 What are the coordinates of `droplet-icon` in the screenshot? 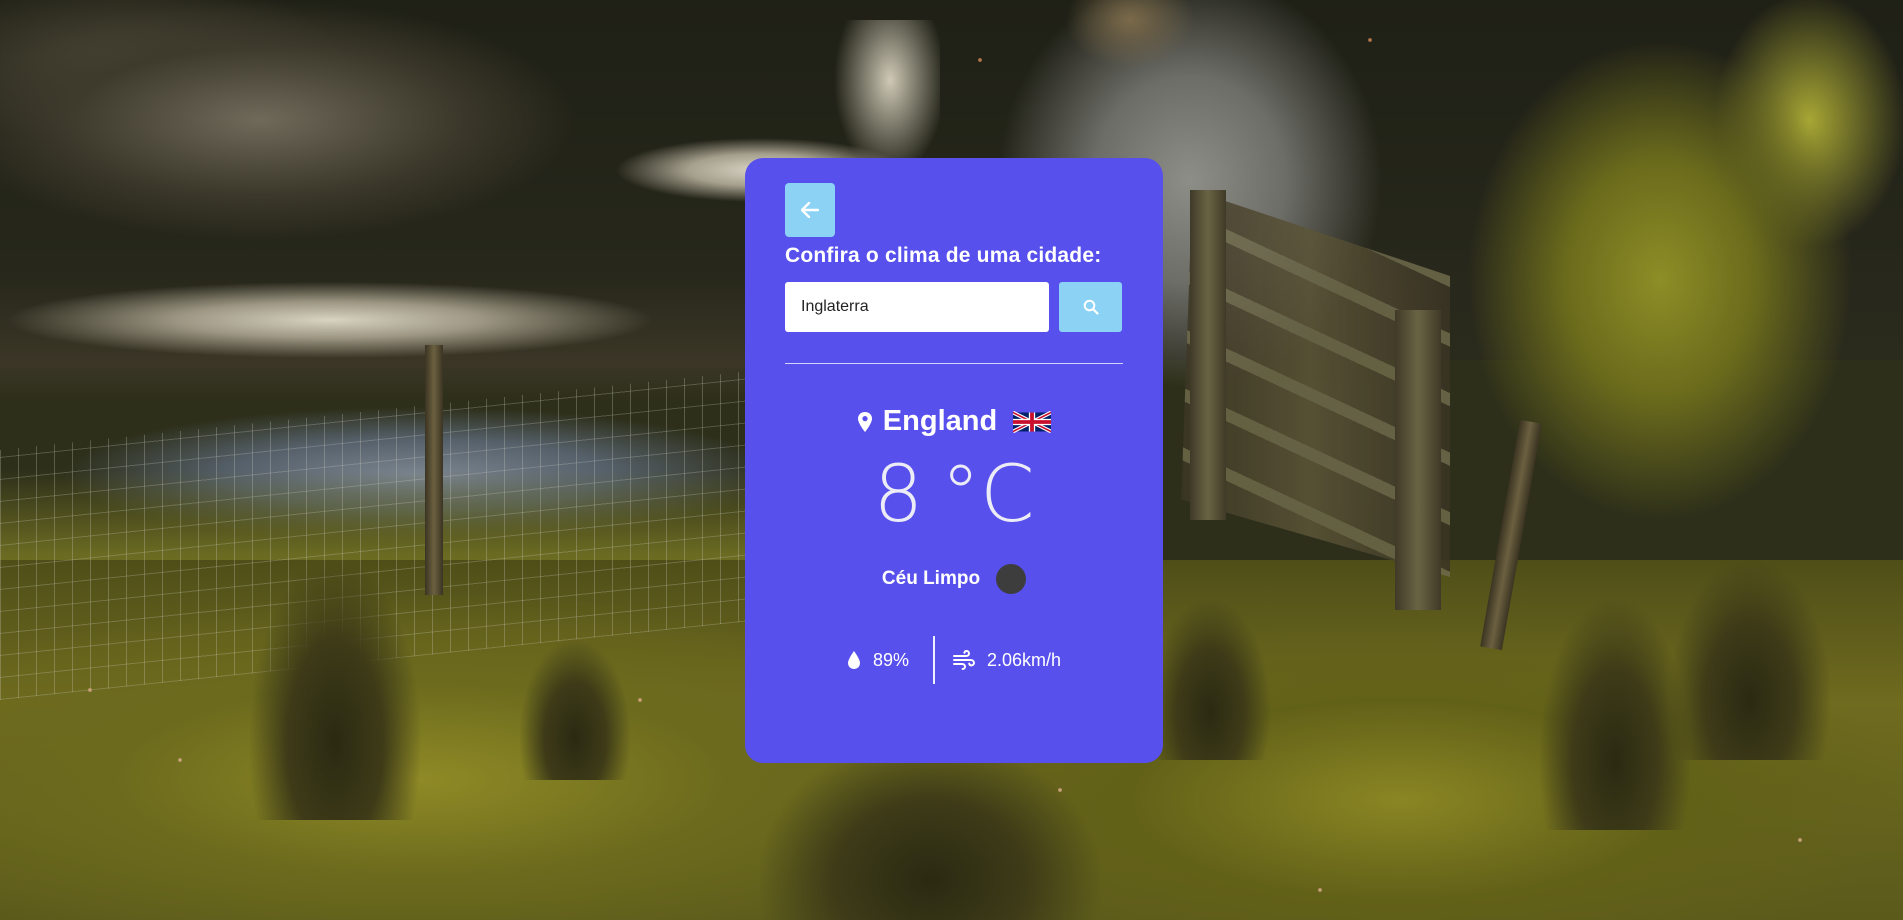 It's located at (853, 660).